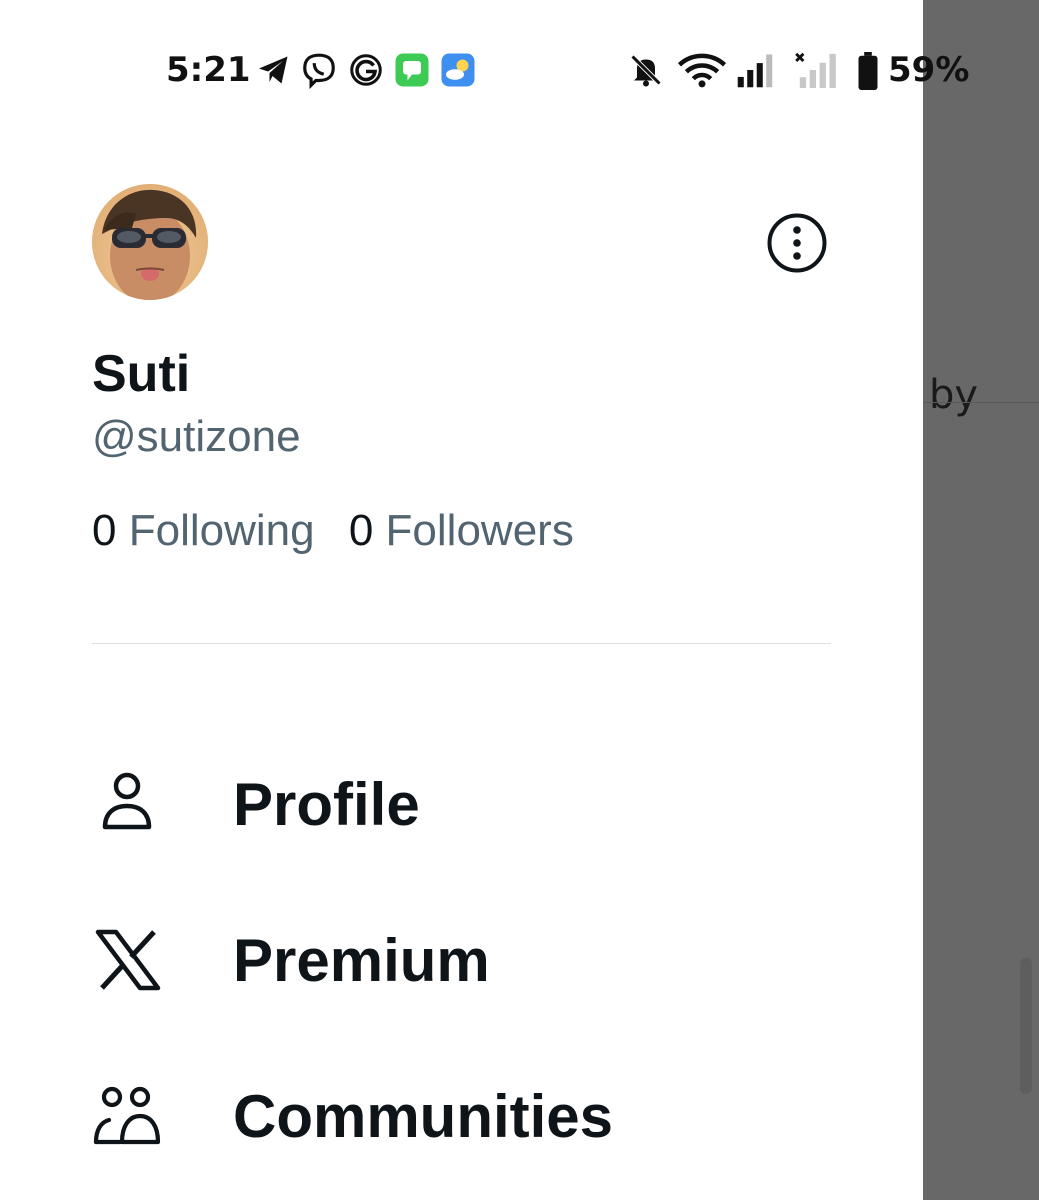  I want to click on followers-link: 0 Followers, so click(461, 531).